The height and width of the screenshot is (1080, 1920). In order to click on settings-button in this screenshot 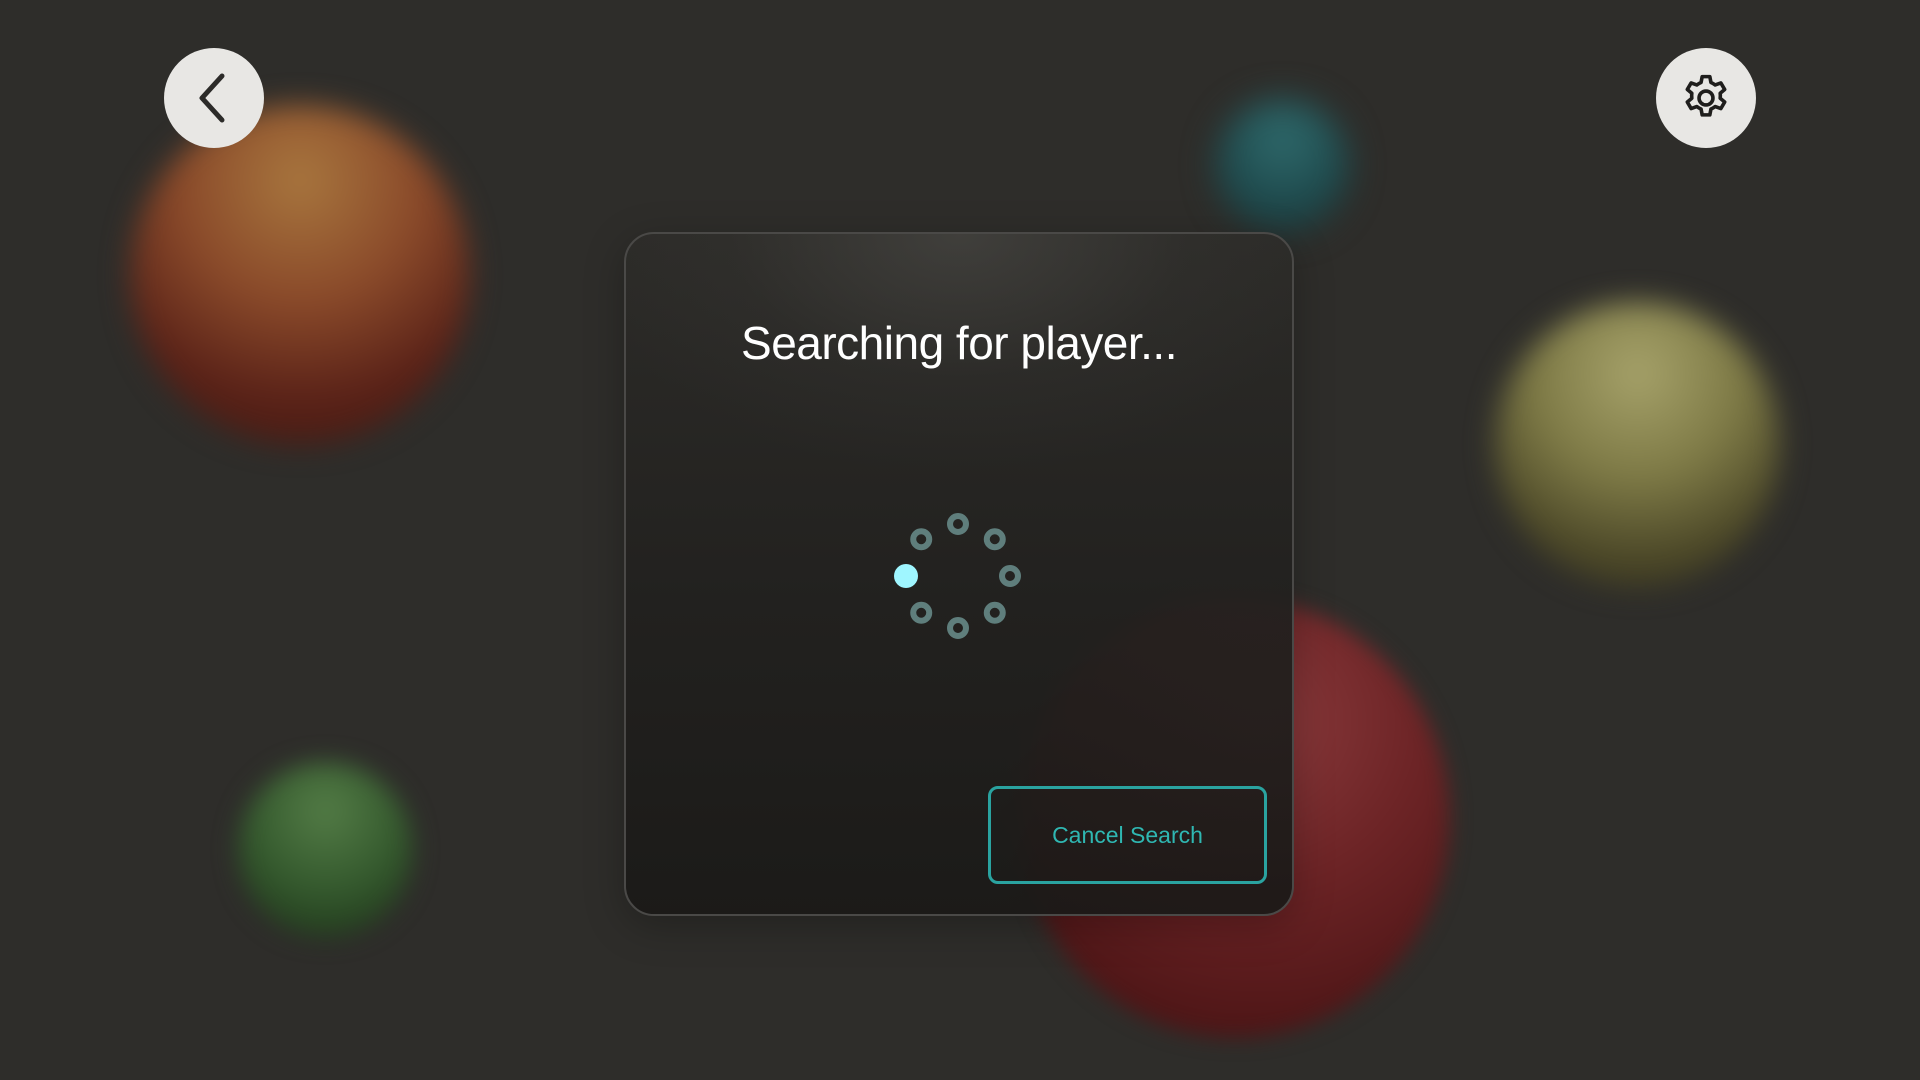, I will do `click(1706, 98)`.